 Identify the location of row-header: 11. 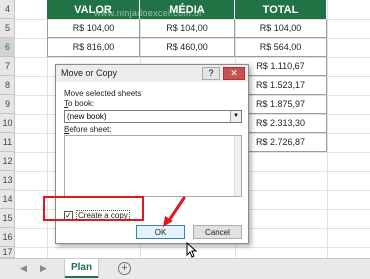
(7, 142).